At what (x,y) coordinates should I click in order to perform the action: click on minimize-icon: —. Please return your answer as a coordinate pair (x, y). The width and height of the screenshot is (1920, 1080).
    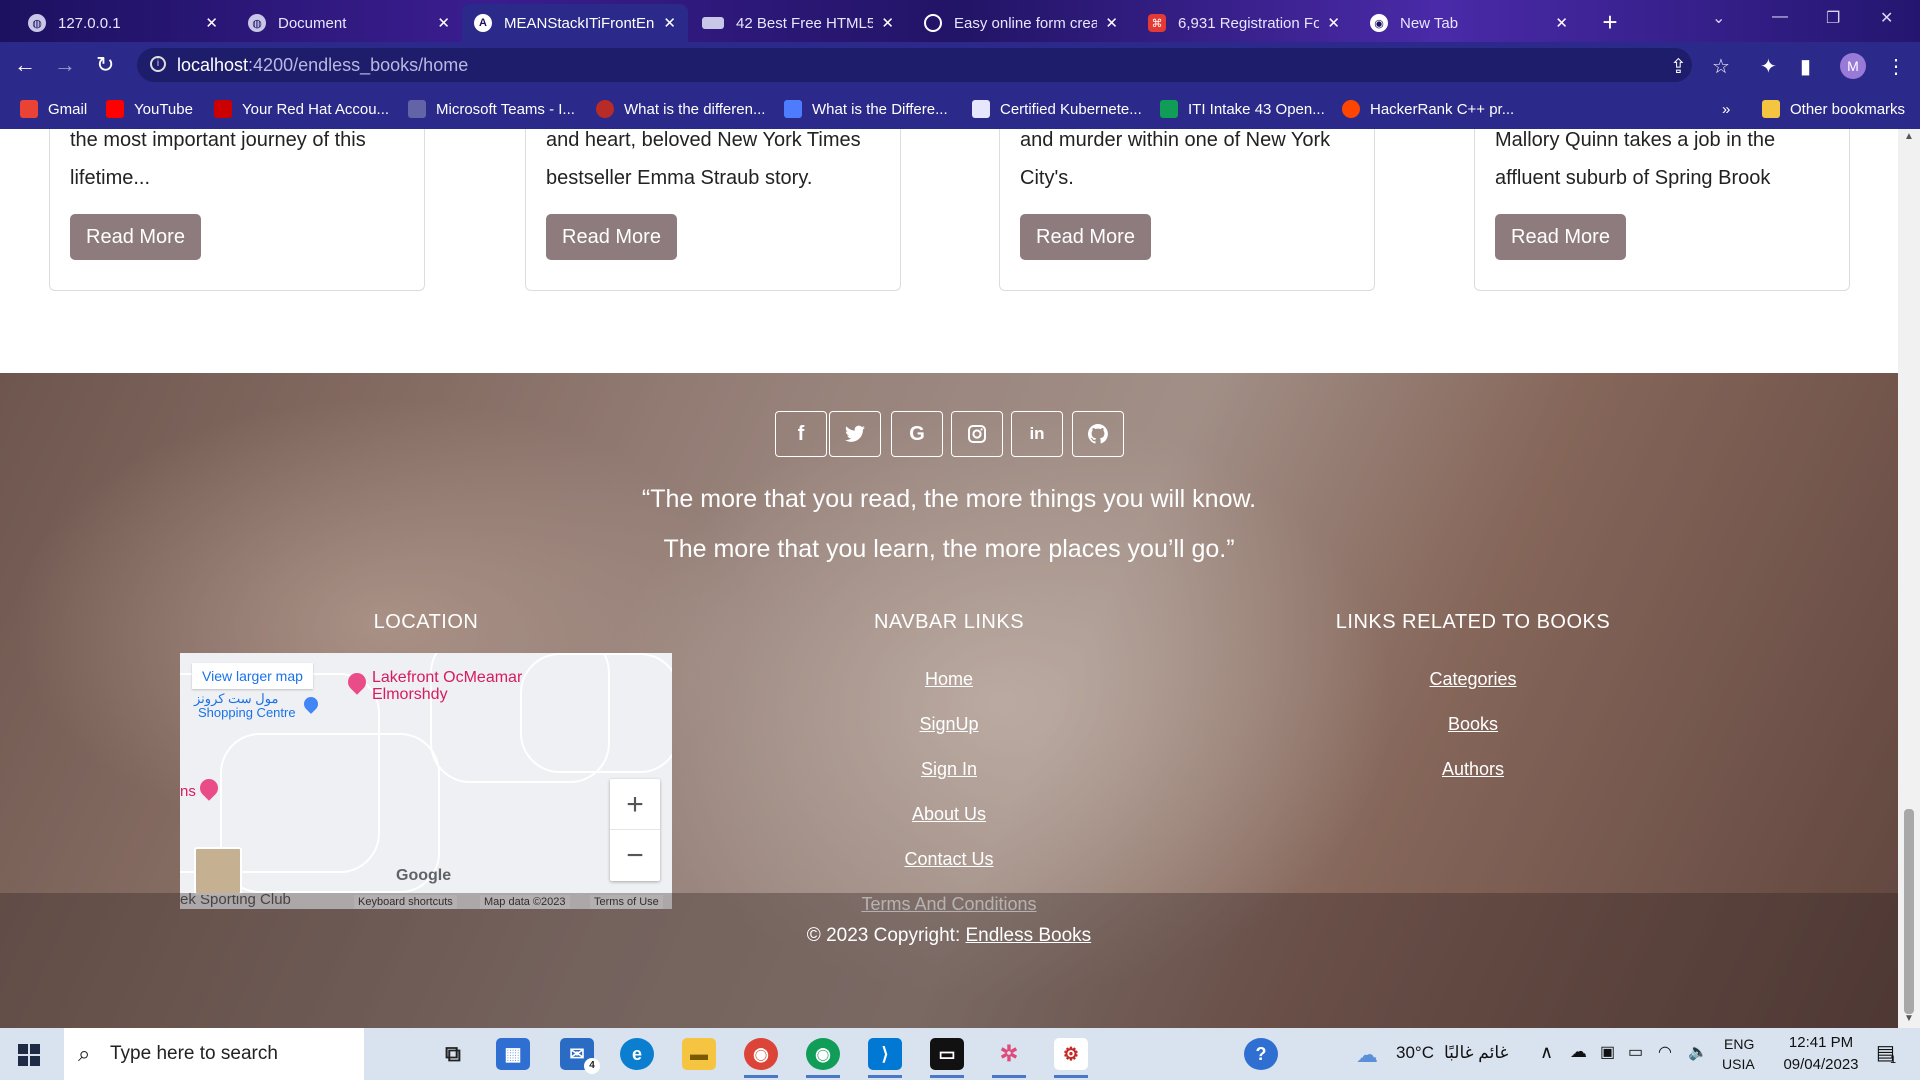
    Looking at the image, I should click on (1780, 17).